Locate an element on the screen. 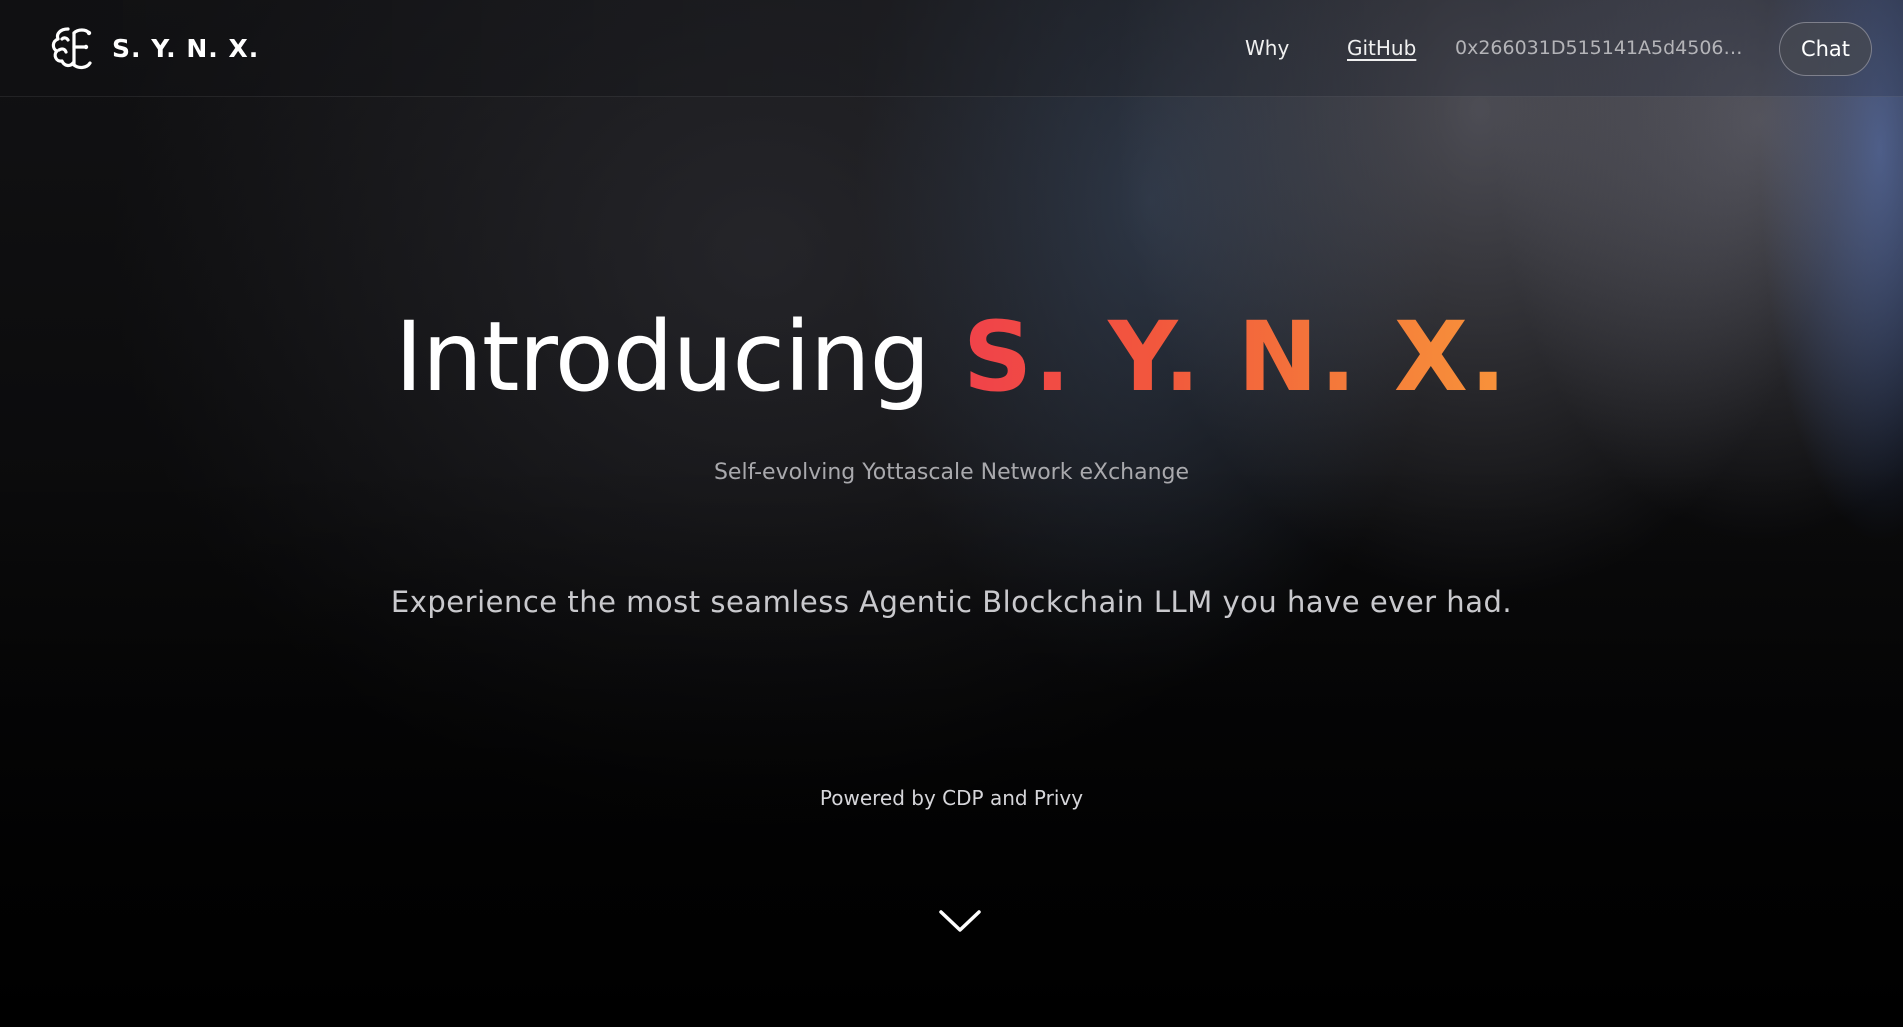 The image size is (1903, 1027). brain-icon is located at coordinates (73, 48).